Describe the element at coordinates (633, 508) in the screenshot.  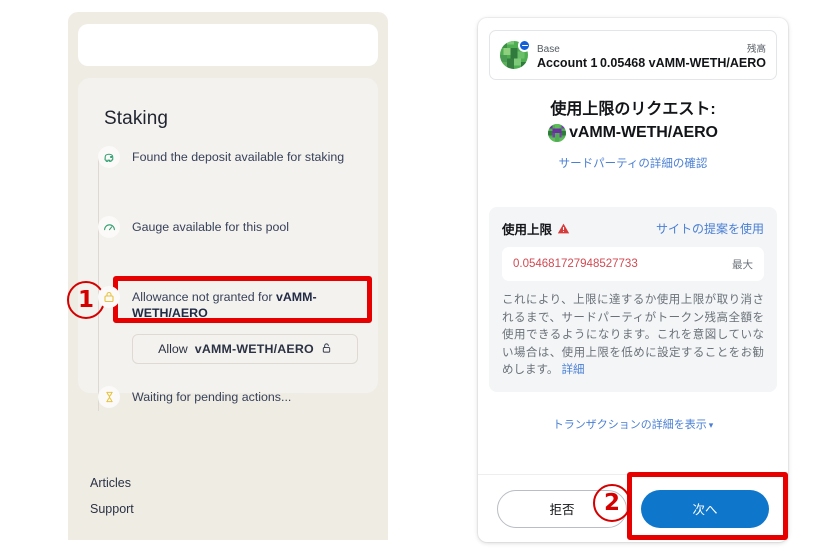
I see `wallet-footer: 拒否 次へ` at that location.